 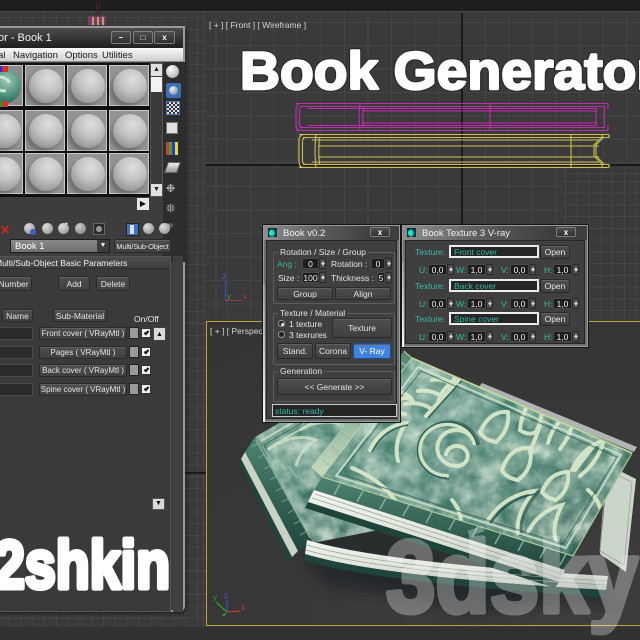 I want to click on svg-text: 2shkin, so click(x=85, y=565).